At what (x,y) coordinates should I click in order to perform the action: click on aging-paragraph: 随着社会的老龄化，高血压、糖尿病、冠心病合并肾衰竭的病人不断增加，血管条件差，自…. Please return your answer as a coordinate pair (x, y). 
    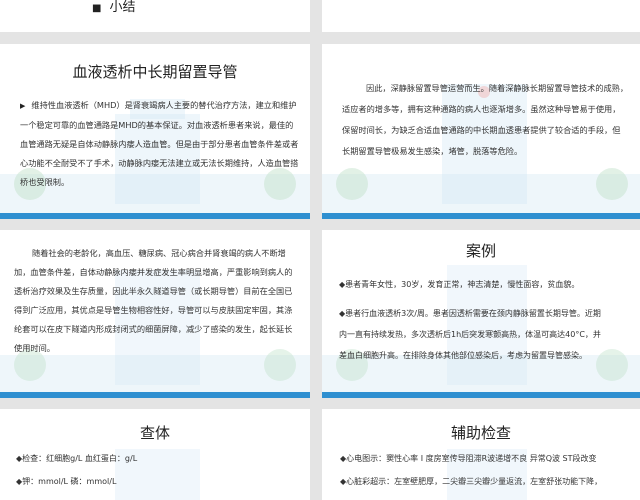
    Looking at the image, I should click on (153, 300).